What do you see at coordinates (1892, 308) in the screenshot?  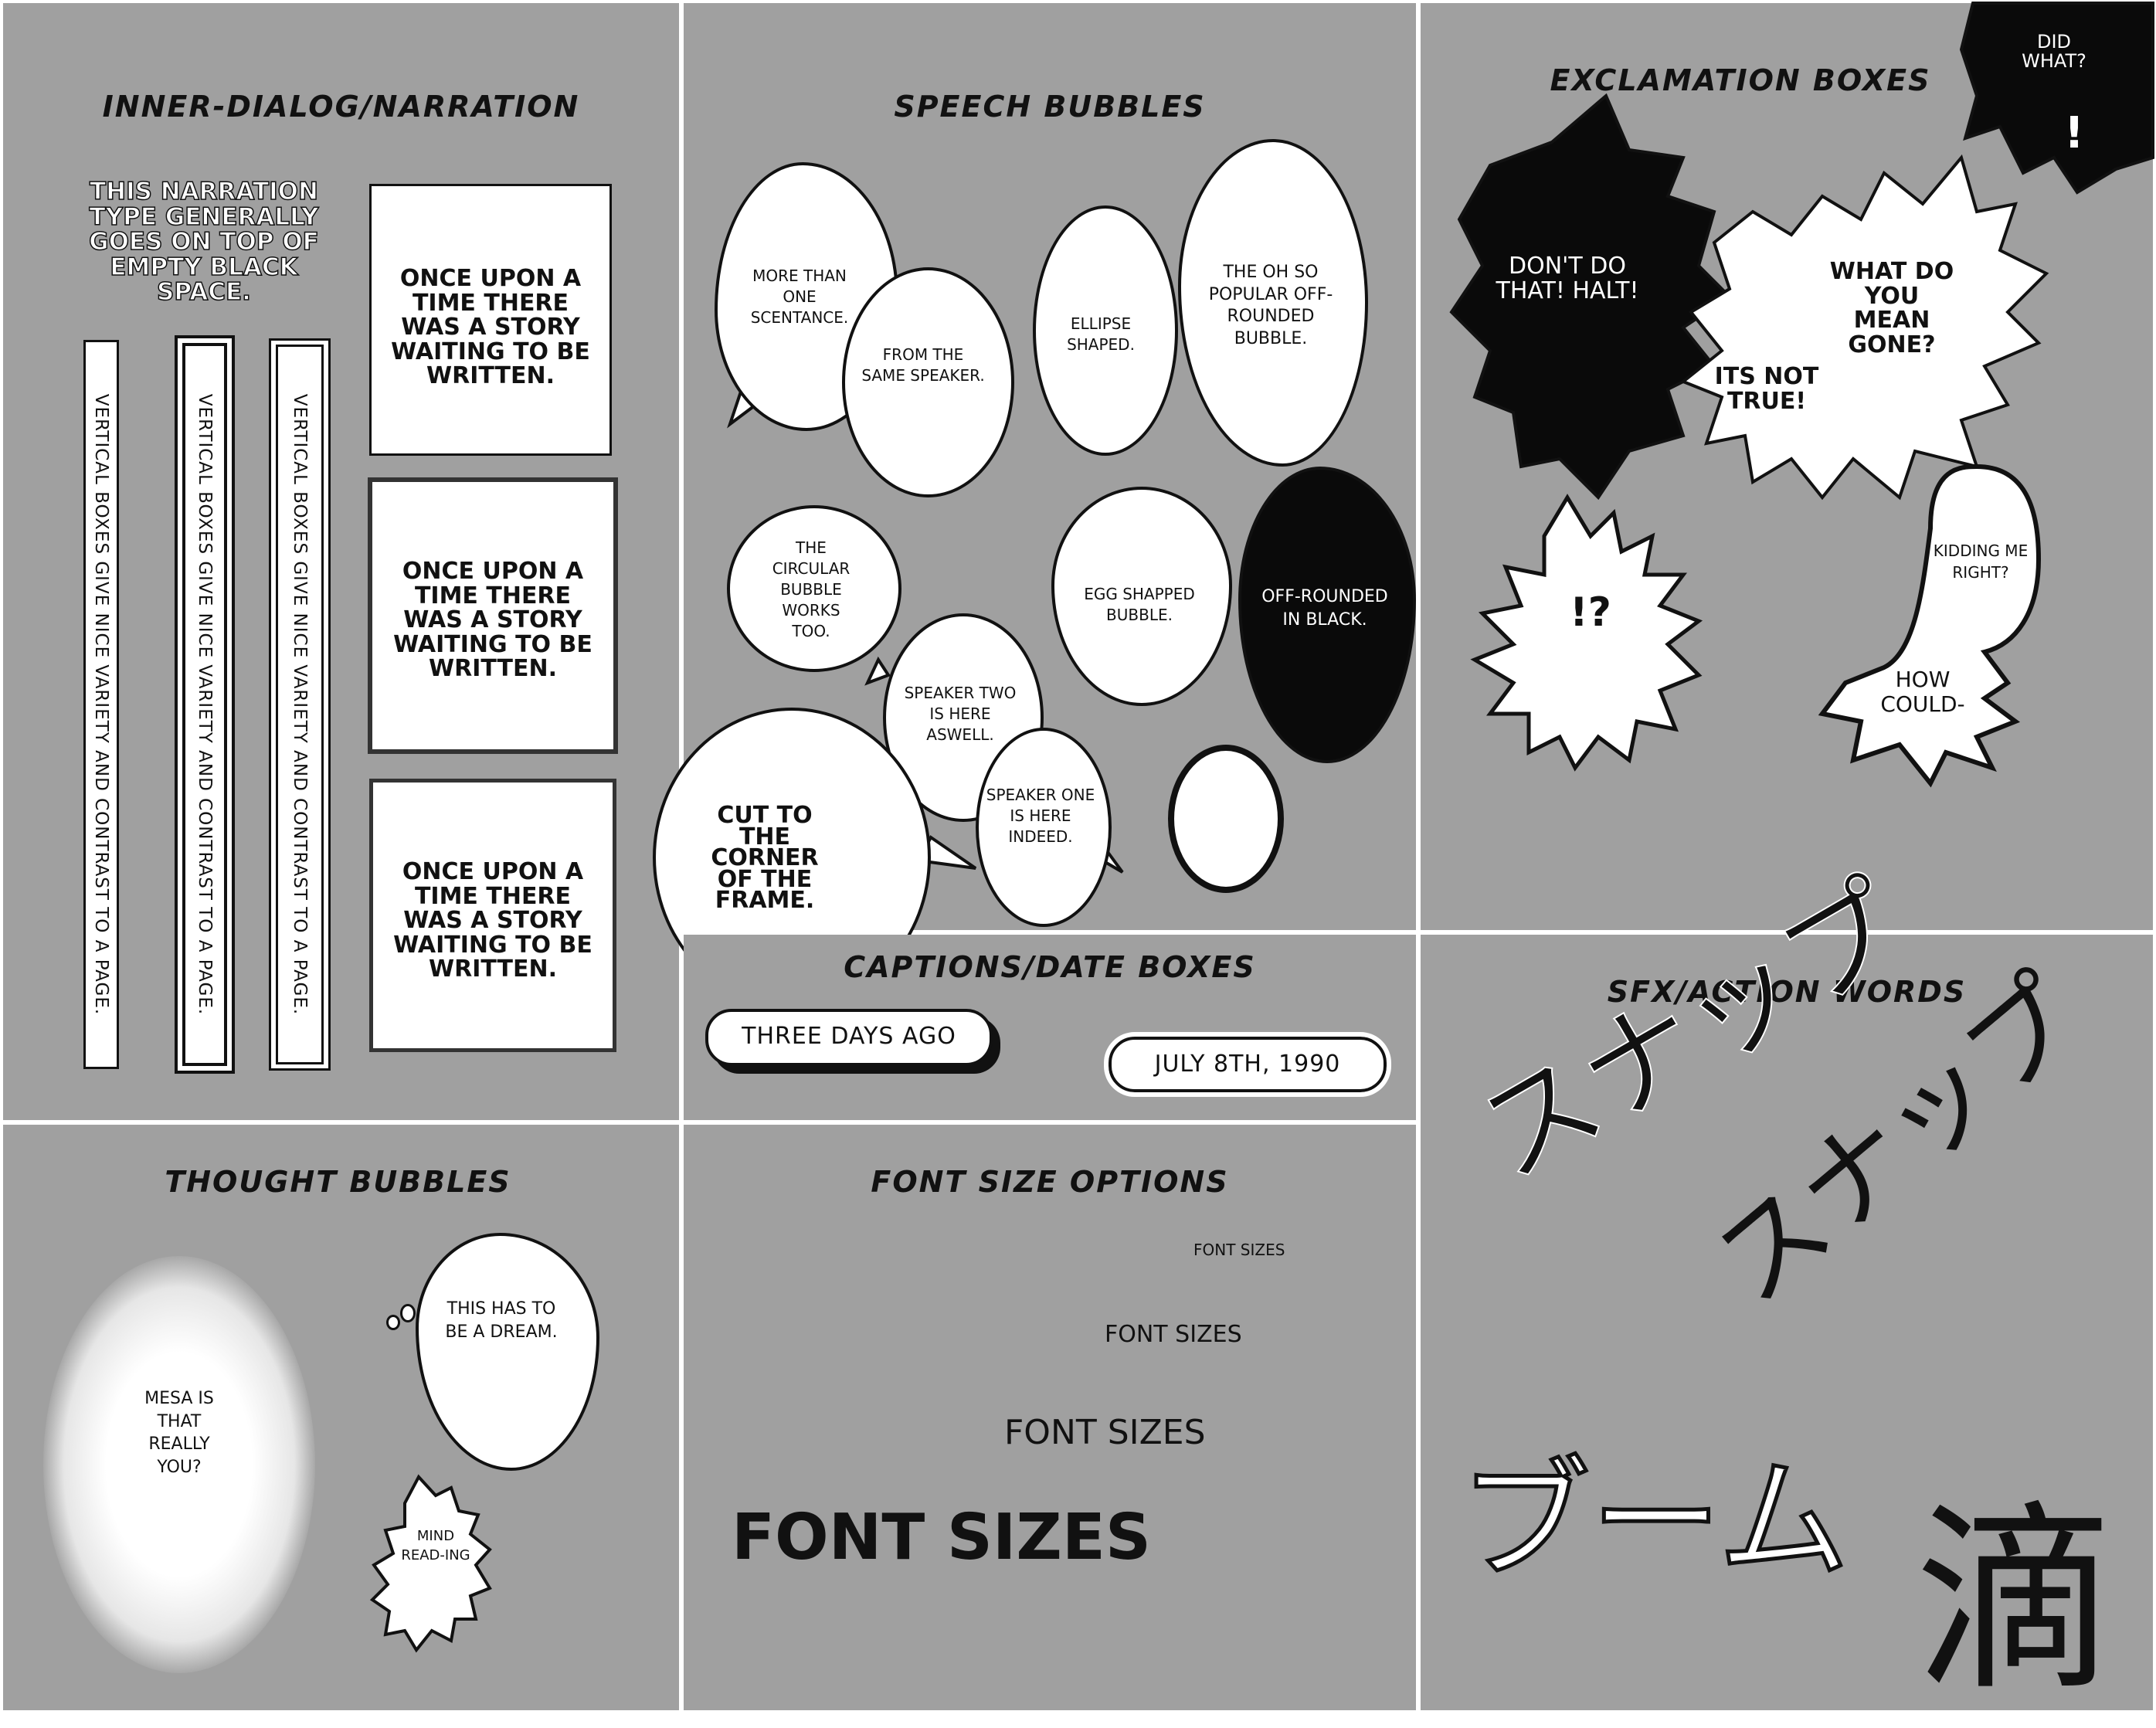 I see `exclamation-text: What do you mean gone?` at bounding box center [1892, 308].